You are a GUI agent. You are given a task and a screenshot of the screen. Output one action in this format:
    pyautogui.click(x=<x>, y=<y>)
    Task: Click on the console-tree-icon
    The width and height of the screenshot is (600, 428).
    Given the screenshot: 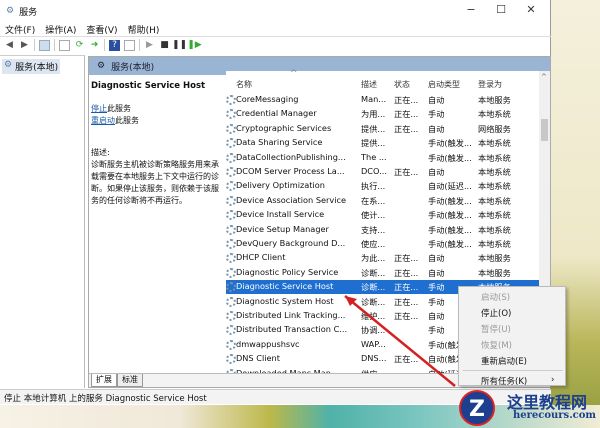 What is the action you would take?
    pyautogui.click(x=44, y=45)
    